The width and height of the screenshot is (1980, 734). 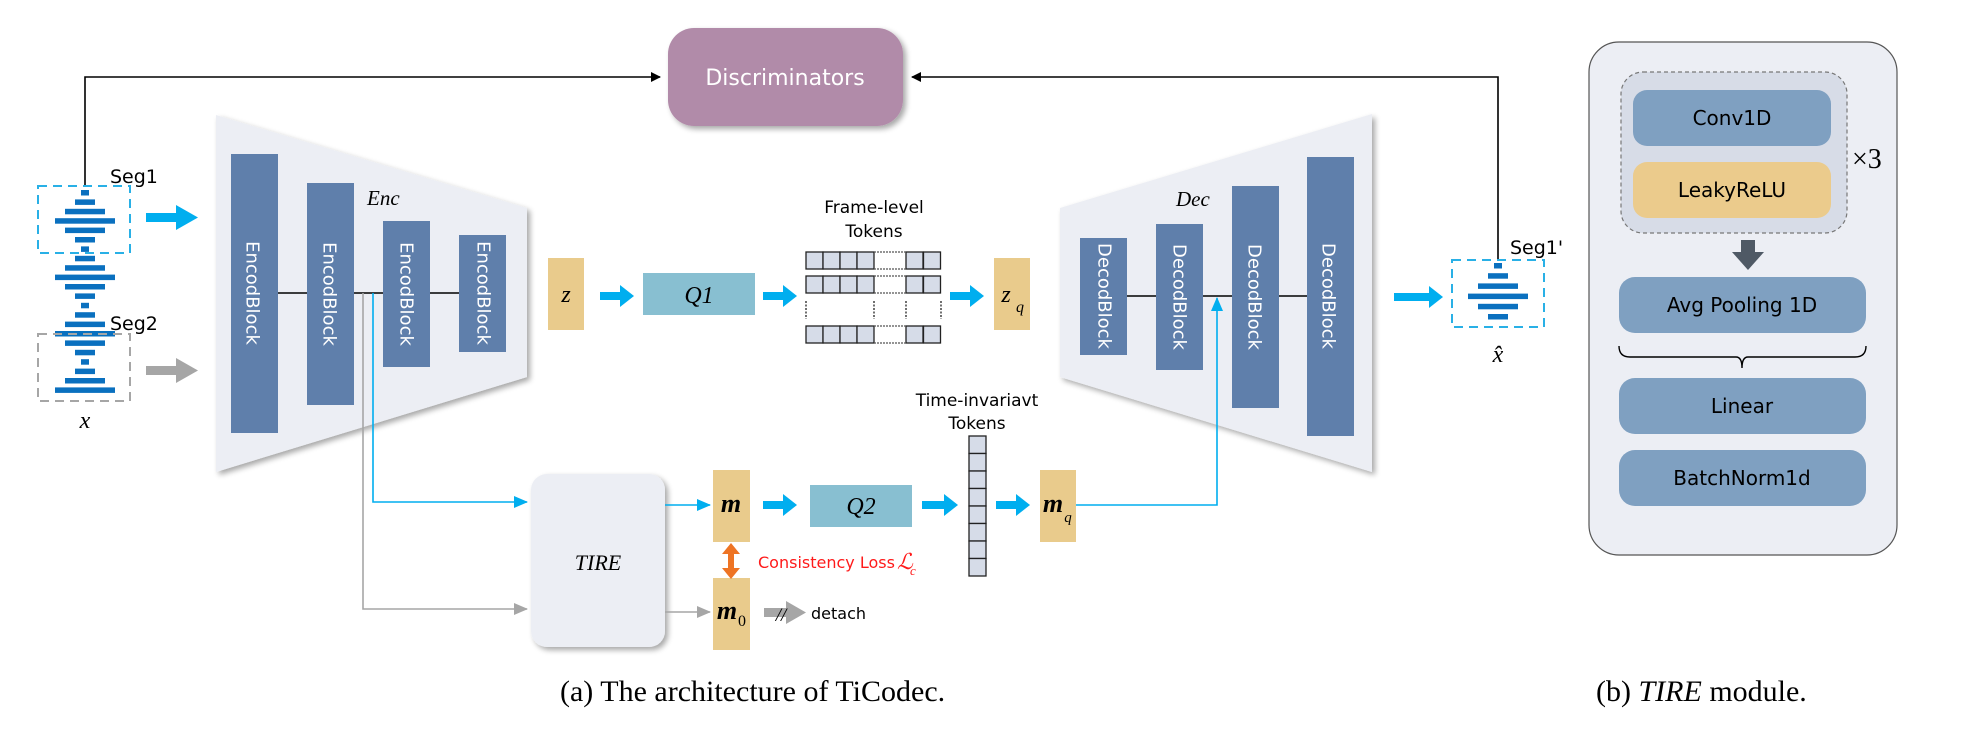 What do you see at coordinates (1012, 294) in the screenshot?
I see `zq-latent: z q` at bounding box center [1012, 294].